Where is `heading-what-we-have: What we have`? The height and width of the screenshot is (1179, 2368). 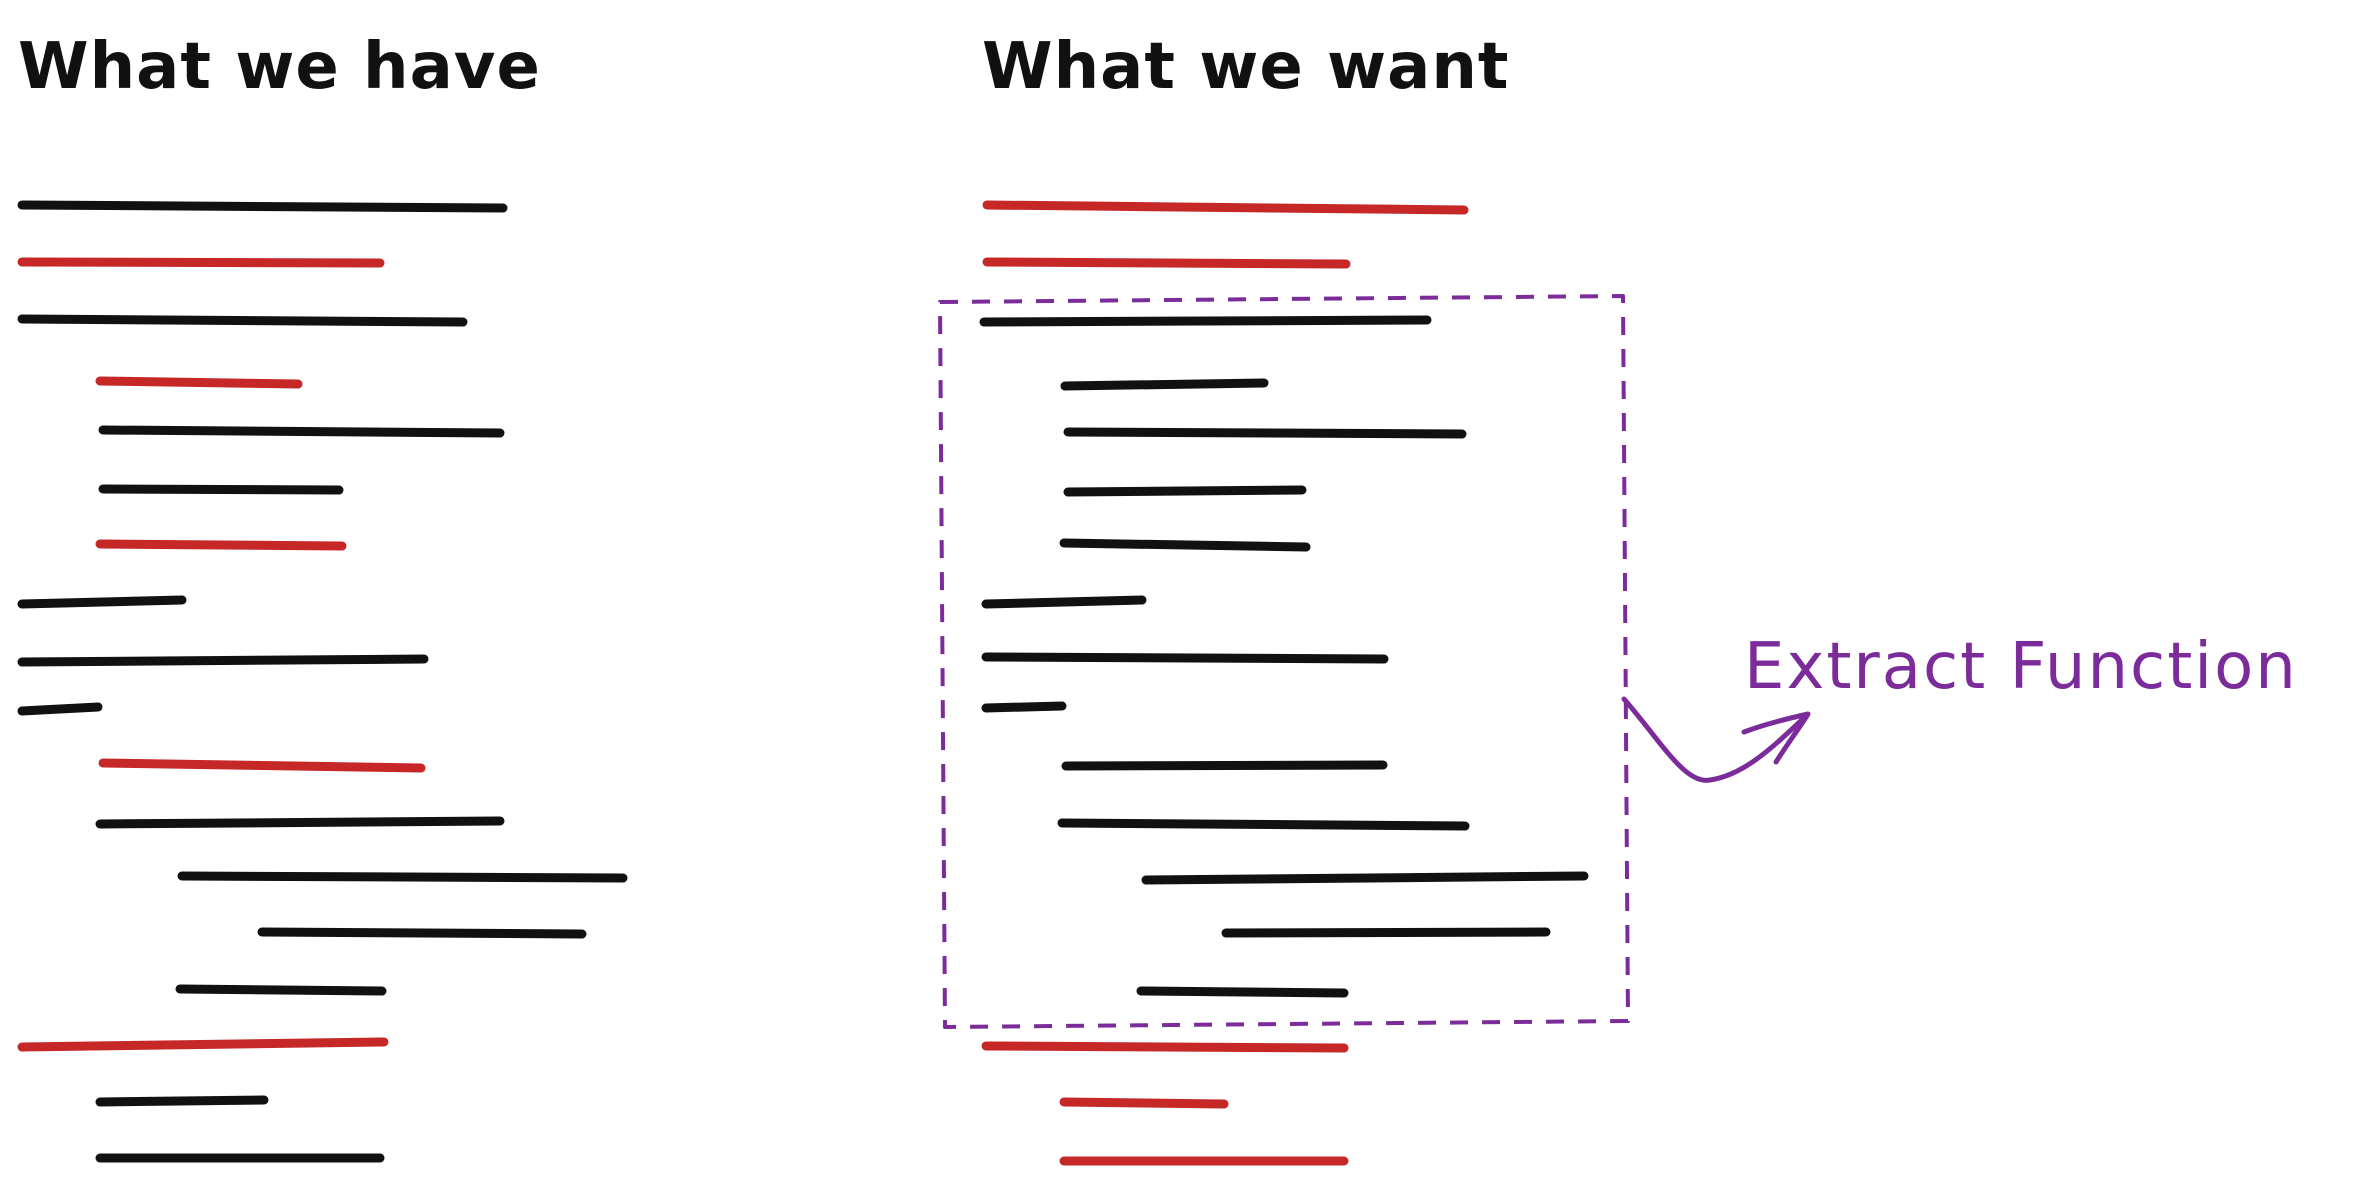
heading-what-we-have: What we have is located at coordinates (279, 67).